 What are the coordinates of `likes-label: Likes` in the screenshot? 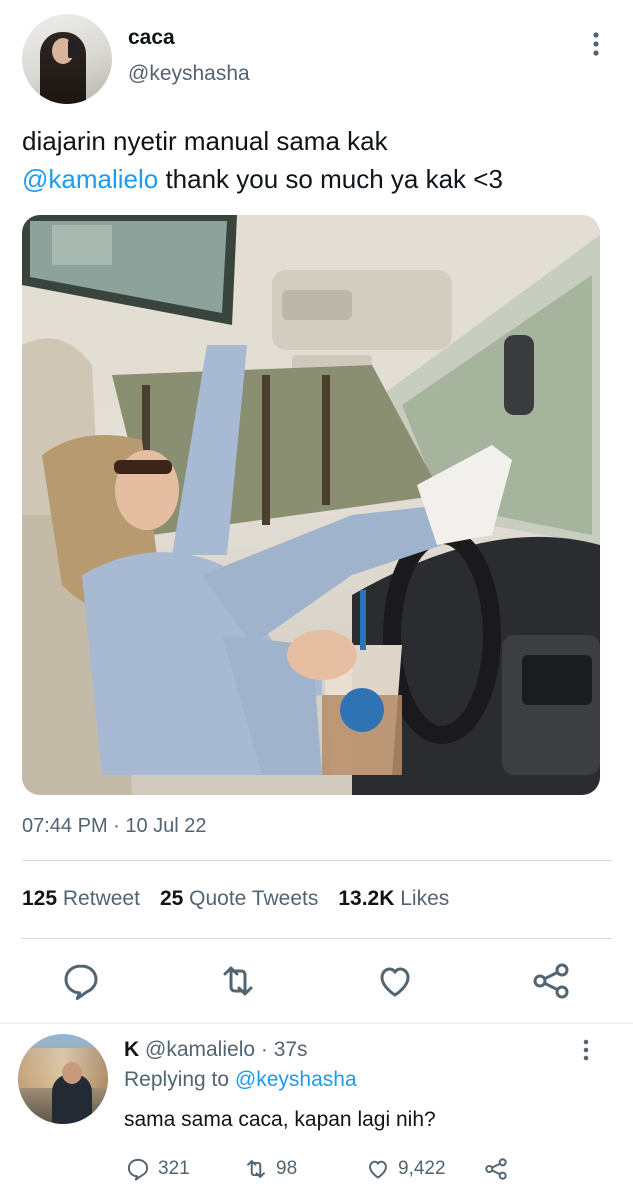 It's located at (425, 898).